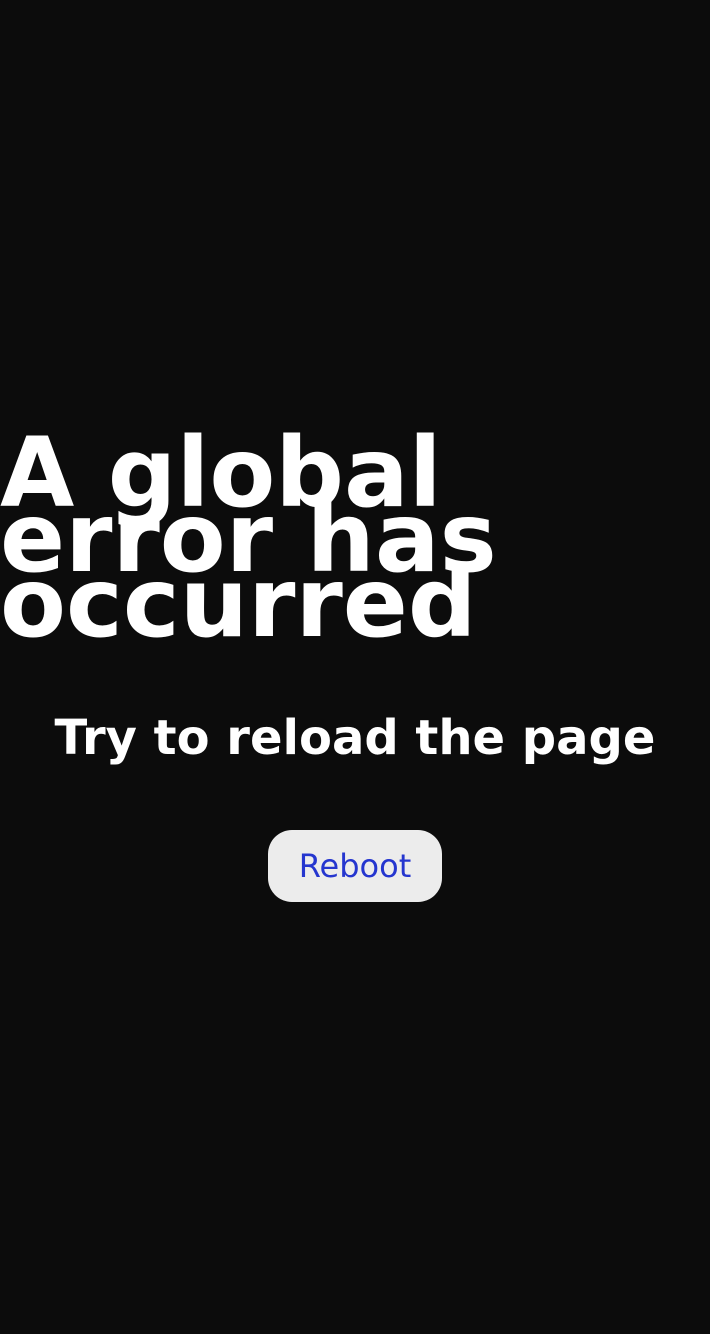  Describe the element at coordinates (248, 538) in the screenshot. I see `error-title: A global error has occurred` at that location.